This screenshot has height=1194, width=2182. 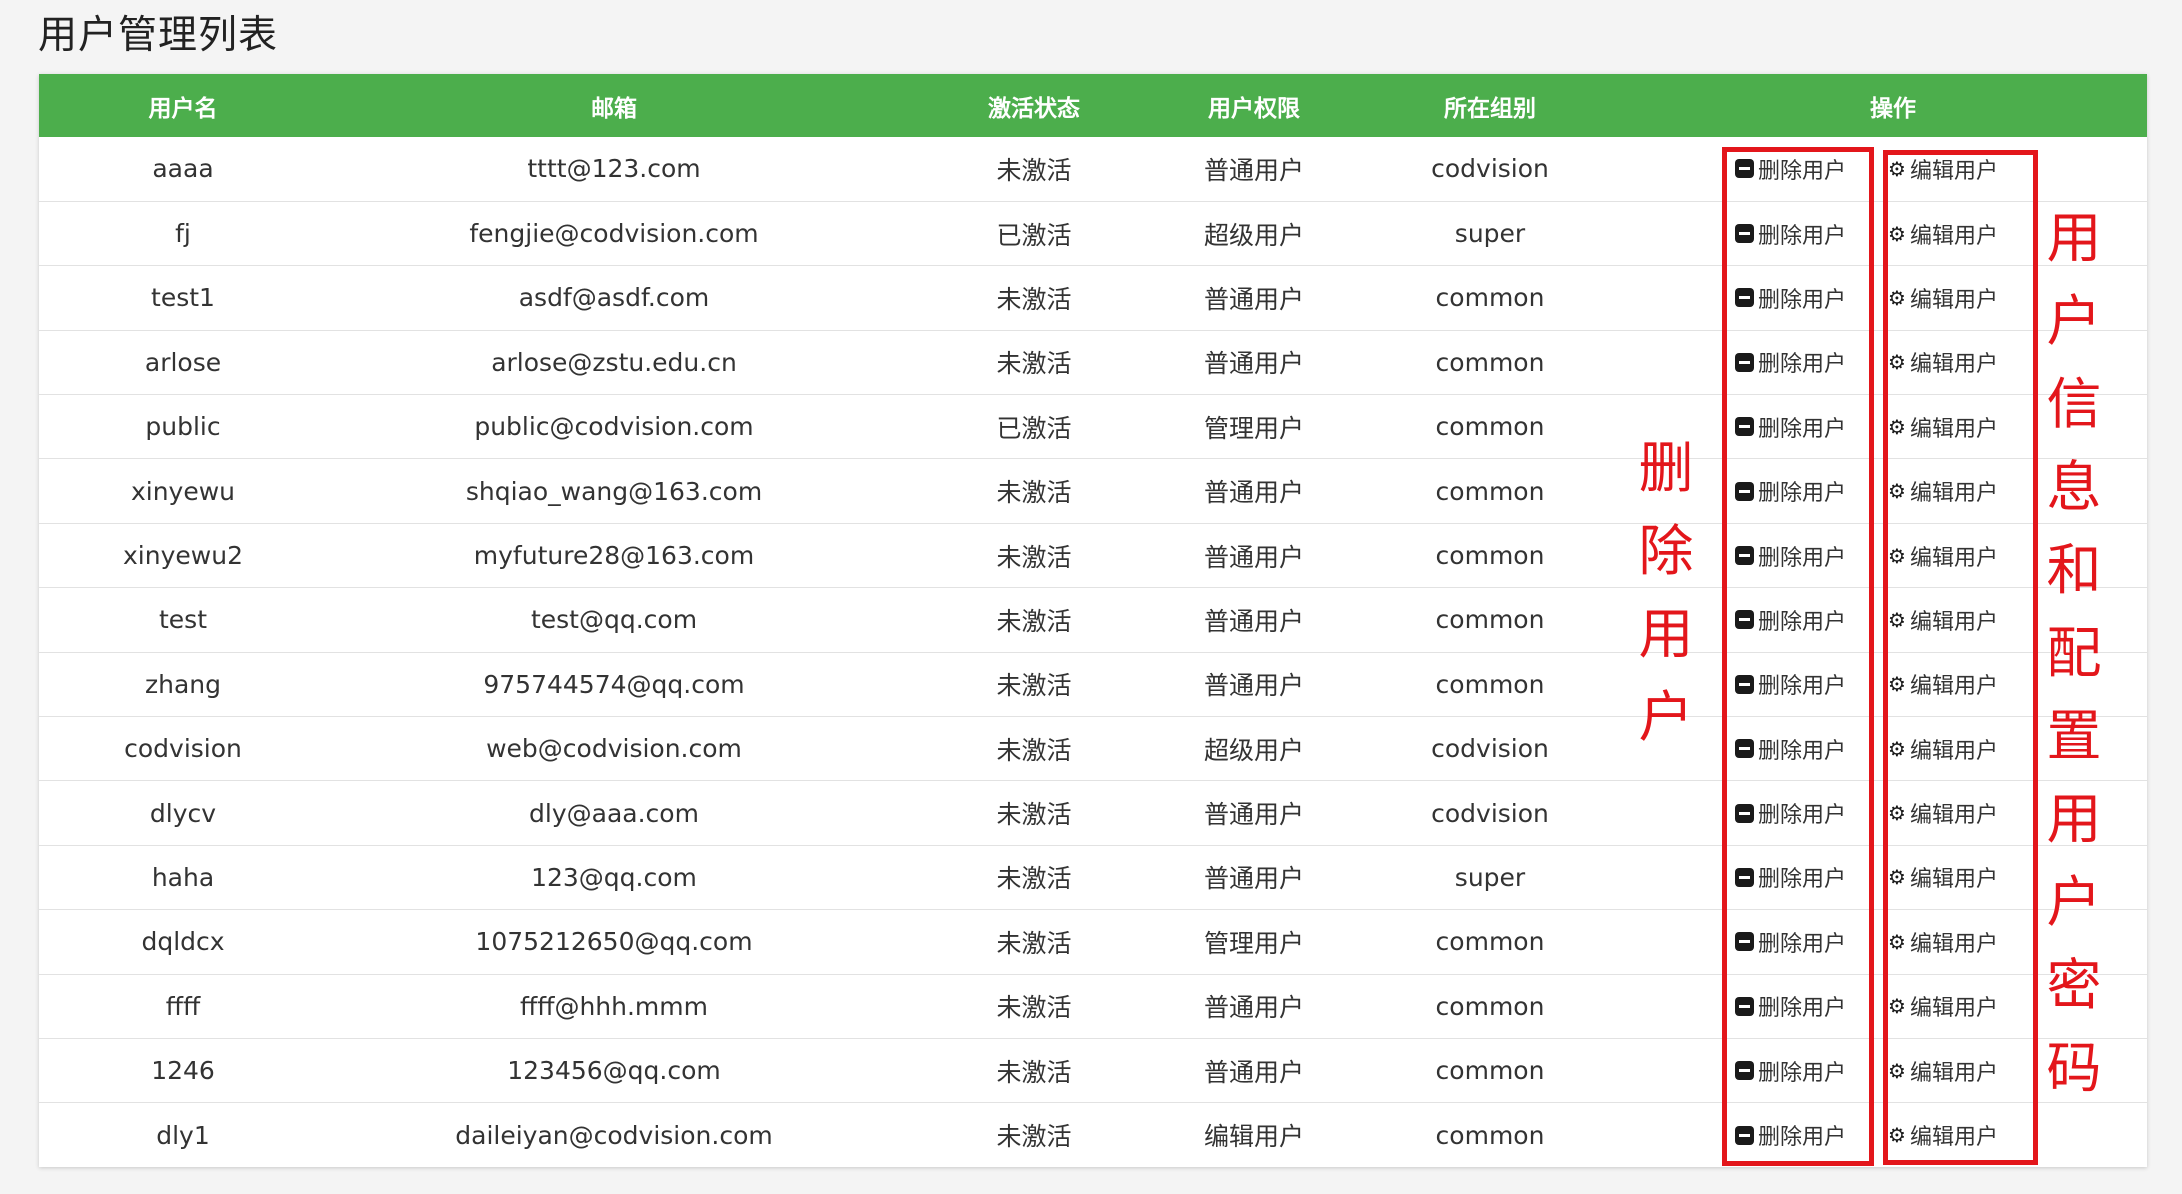 I want to click on cell-username: ffff, so click(x=183, y=1006).